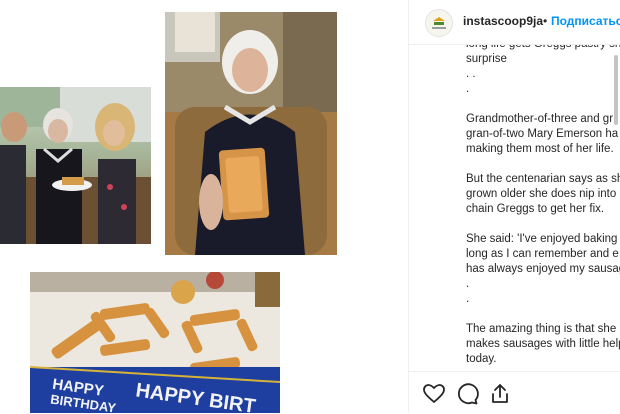 The width and height of the screenshot is (620, 414). Describe the element at coordinates (541, 329) in the screenshot. I see `caption-line: The amazing thing is that she` at that location.